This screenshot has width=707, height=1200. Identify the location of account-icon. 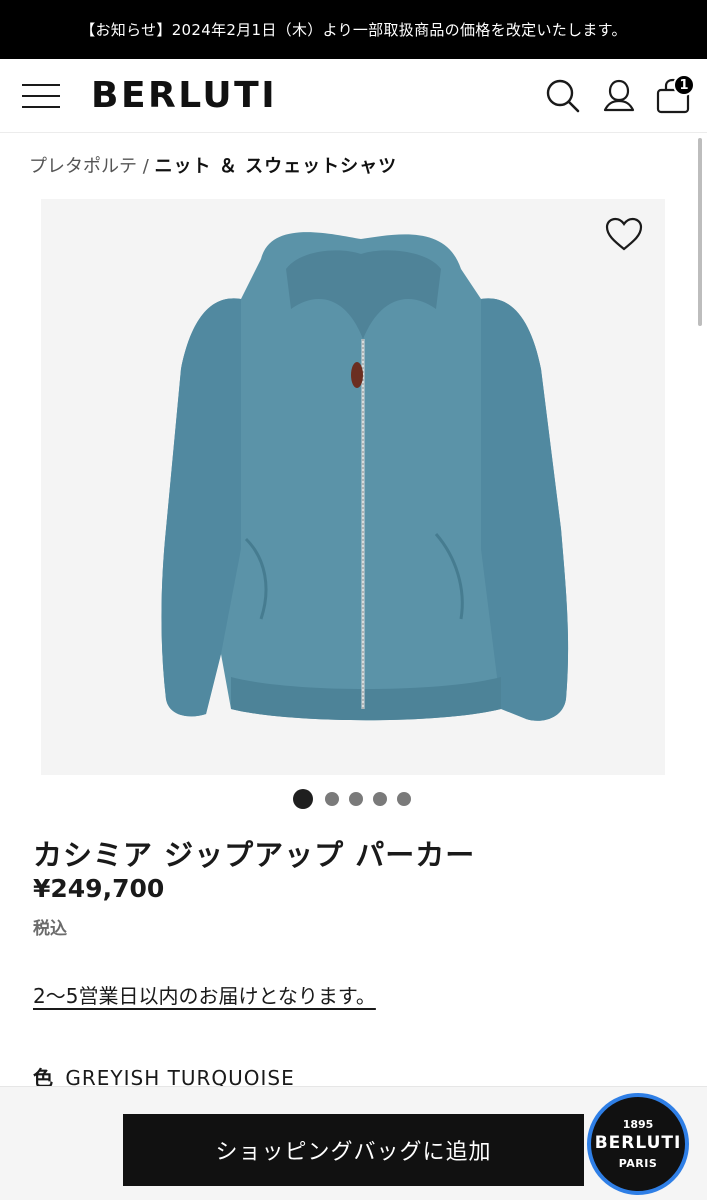
(619, 96).